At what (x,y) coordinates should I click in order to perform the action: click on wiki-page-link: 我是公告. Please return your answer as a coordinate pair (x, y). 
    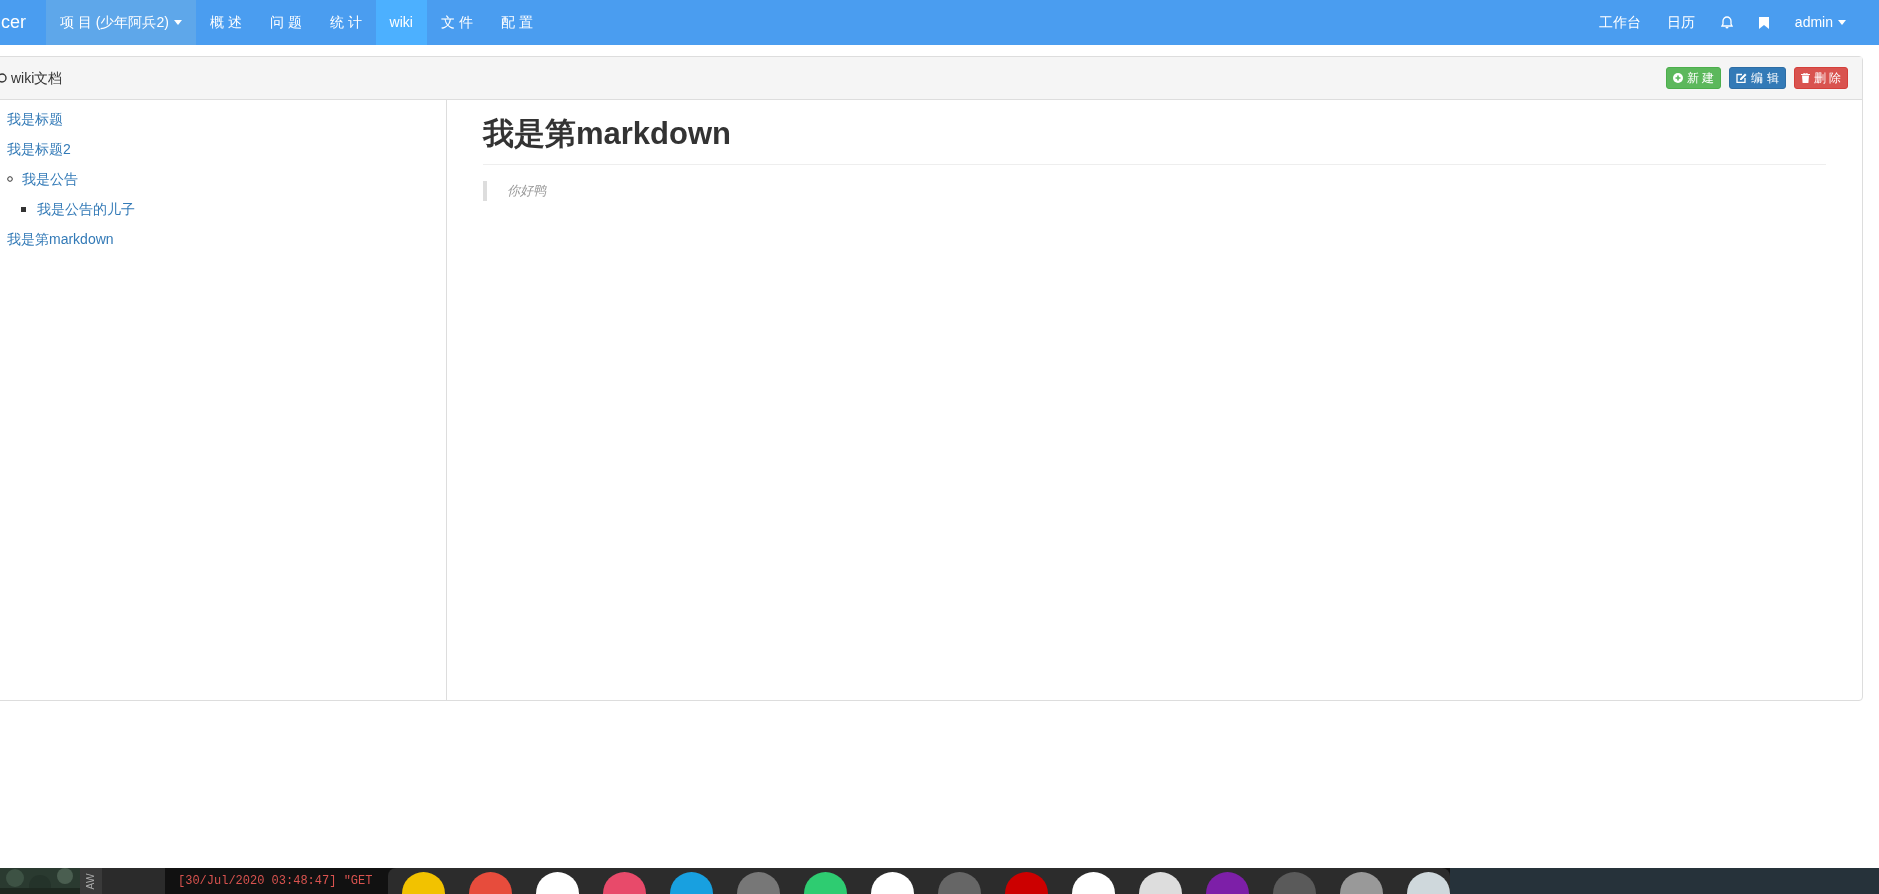
    Looking at the image, I should click on (50, 179).